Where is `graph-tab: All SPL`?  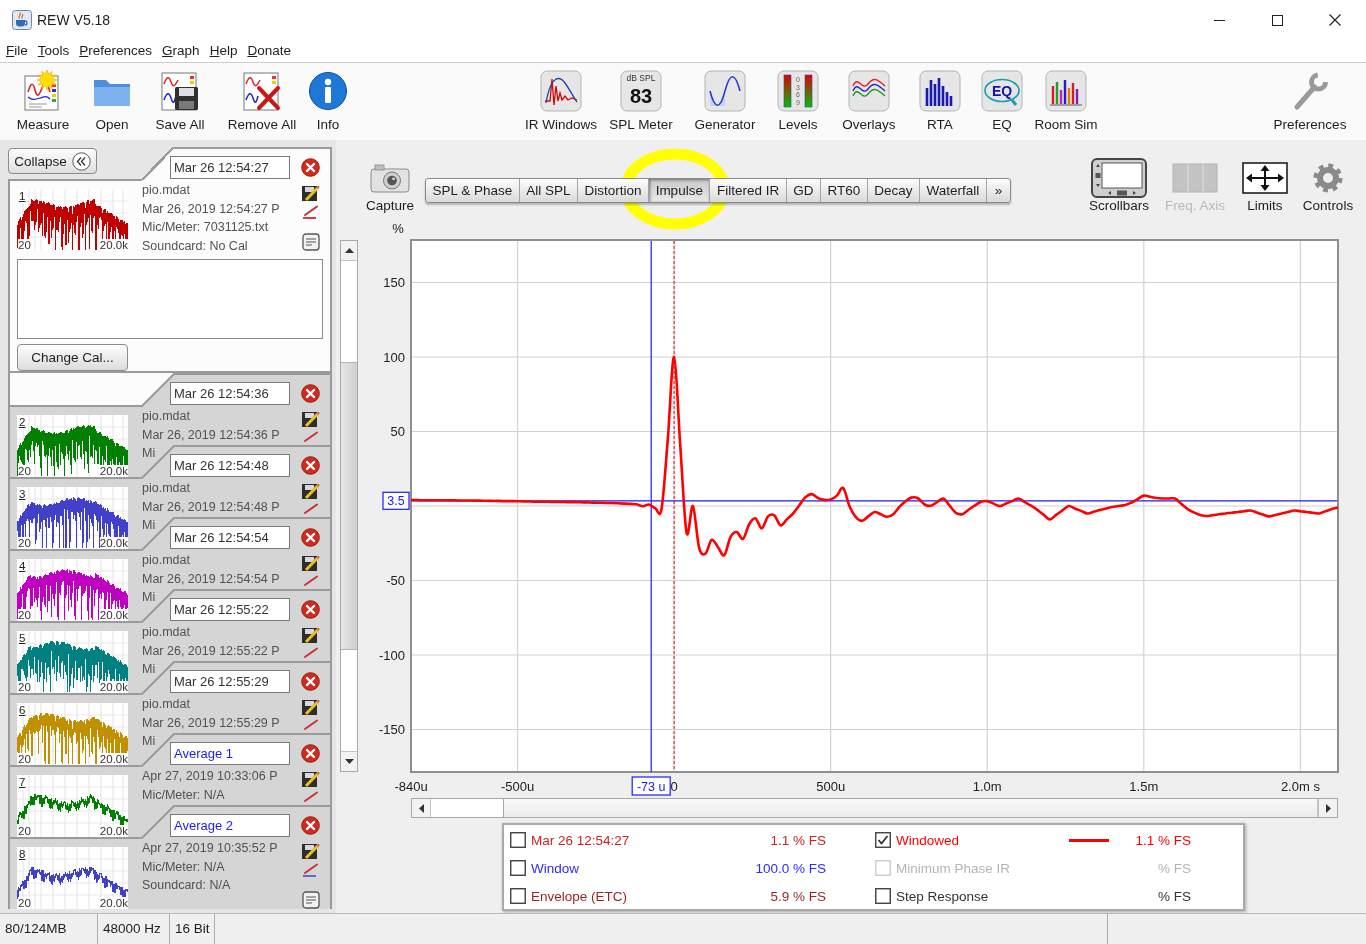
graph-tab: All SPL is located at coordinates (549, 190).